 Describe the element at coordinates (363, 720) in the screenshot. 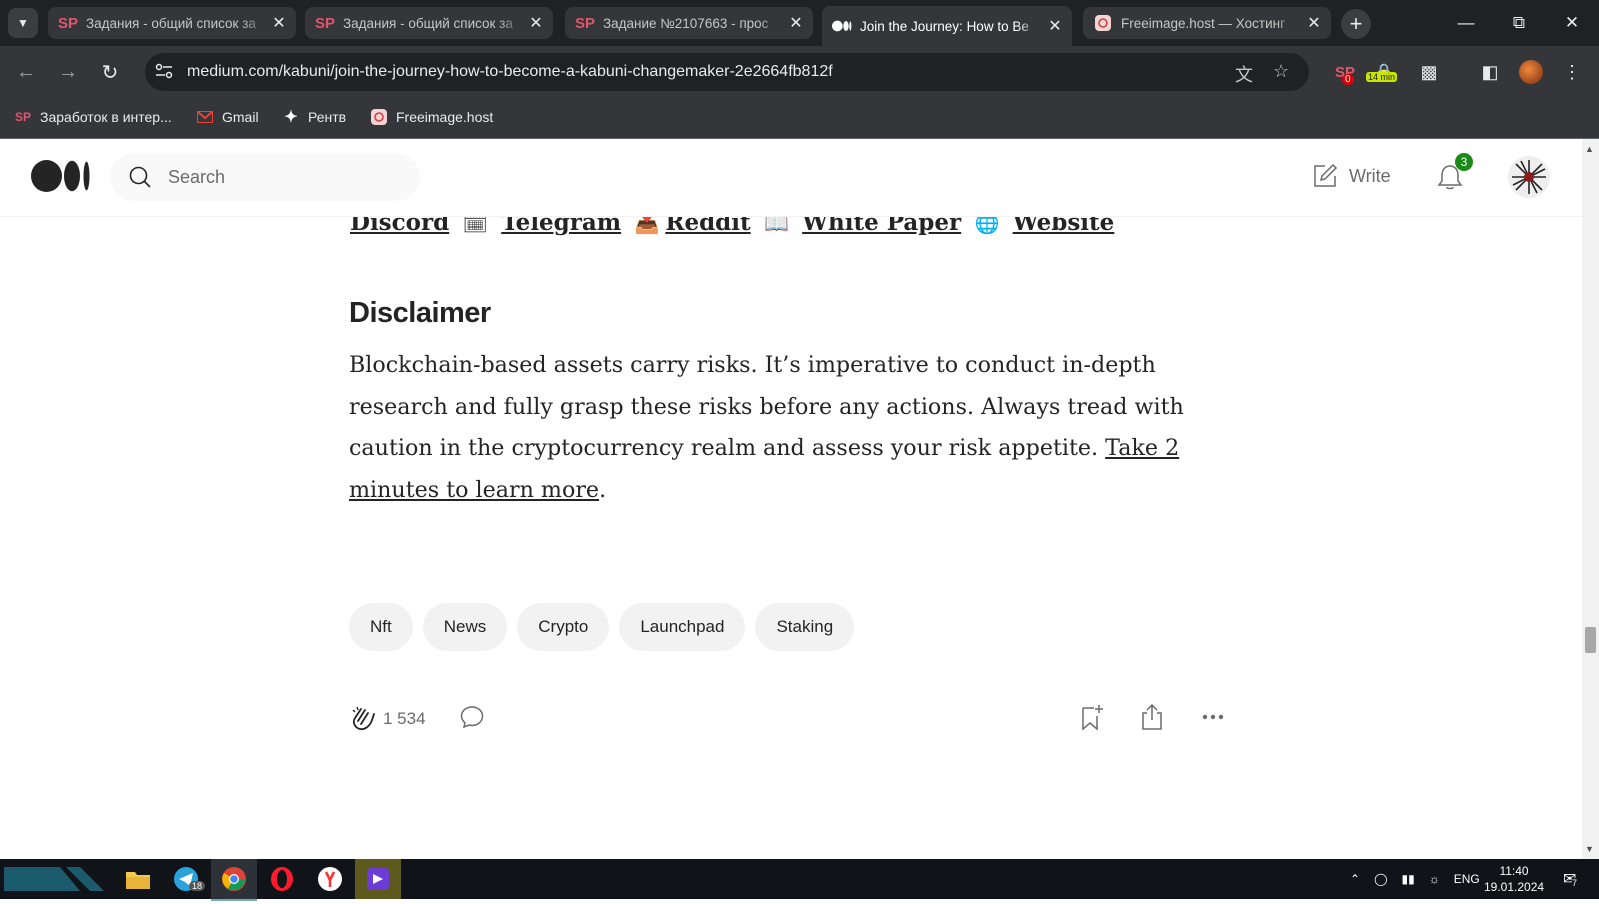

I see `clap-icon` at that location.